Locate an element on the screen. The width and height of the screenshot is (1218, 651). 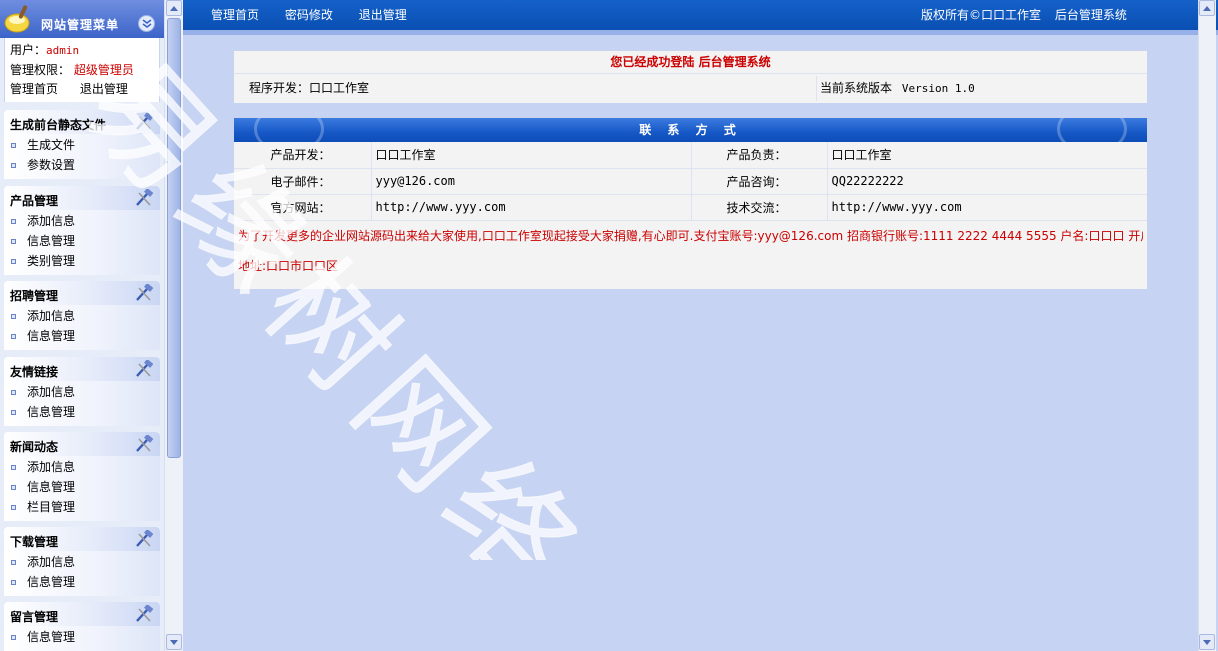
divider is located at coordinates (816, 88).